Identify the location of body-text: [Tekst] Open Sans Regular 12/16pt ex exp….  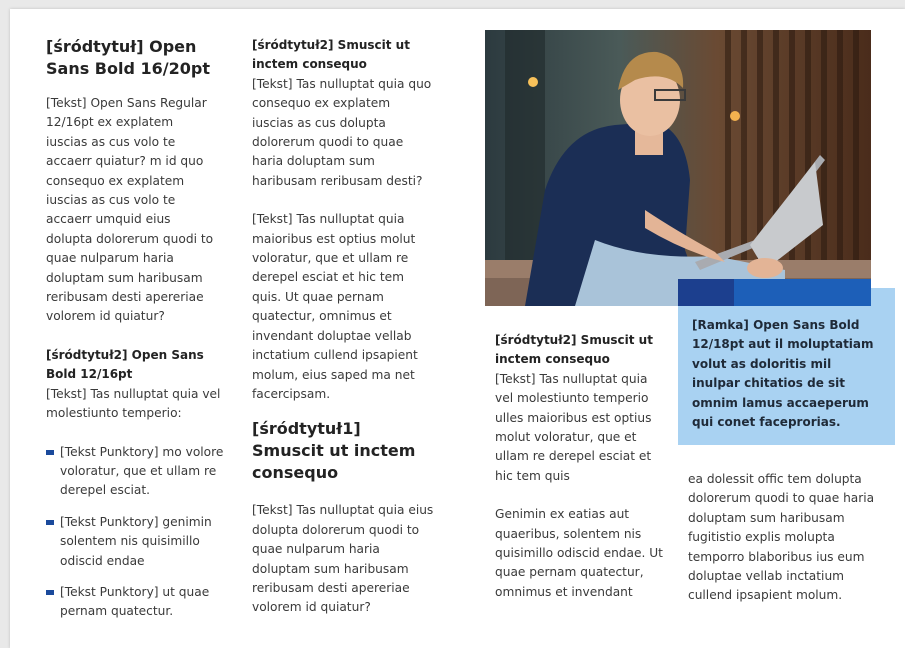
(130, 210).